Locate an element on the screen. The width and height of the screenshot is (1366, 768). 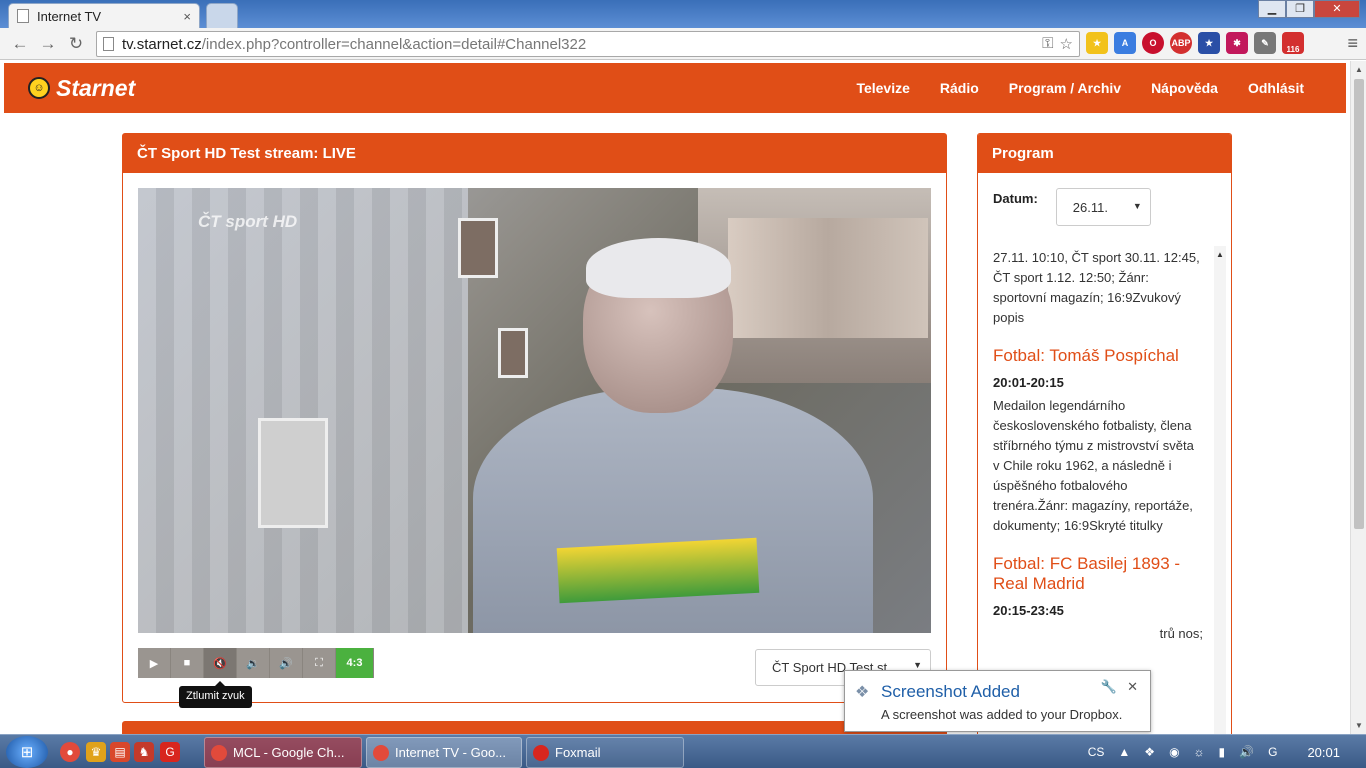
minimize-icon: ▁ is located at coordinates (1272, 9).